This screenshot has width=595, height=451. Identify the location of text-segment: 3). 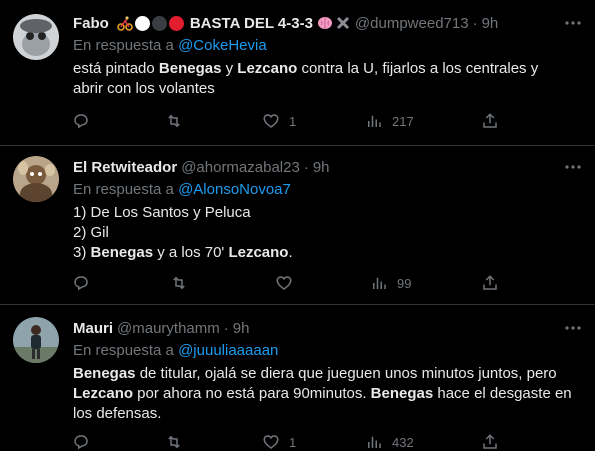
(82, 252).